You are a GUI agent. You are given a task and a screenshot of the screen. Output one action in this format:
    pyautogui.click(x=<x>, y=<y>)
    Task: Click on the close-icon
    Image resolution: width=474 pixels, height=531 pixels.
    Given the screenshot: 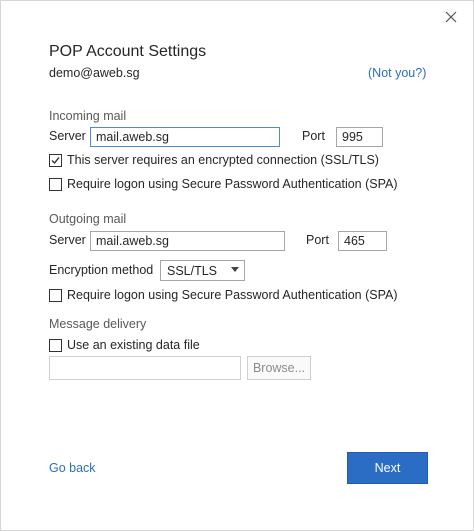 What is the action you would take?
    pyautogui.click(x=451, y=17)
    